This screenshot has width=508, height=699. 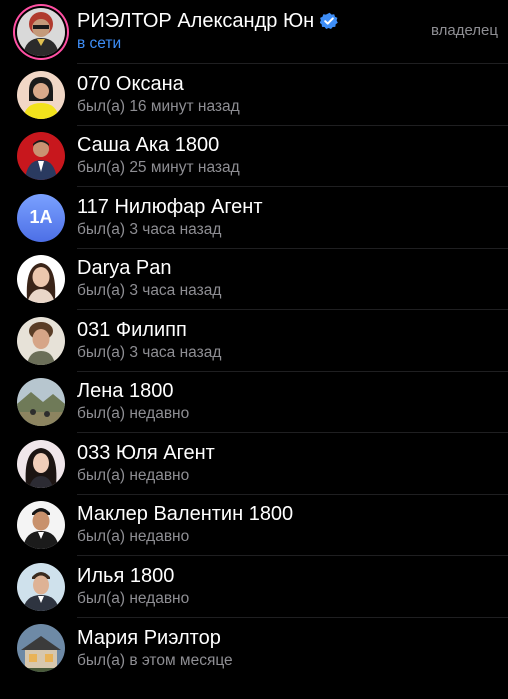 I want to click on member-info: 070 Оксана был(а) 16 минут назад, so click(x=292, y=95).